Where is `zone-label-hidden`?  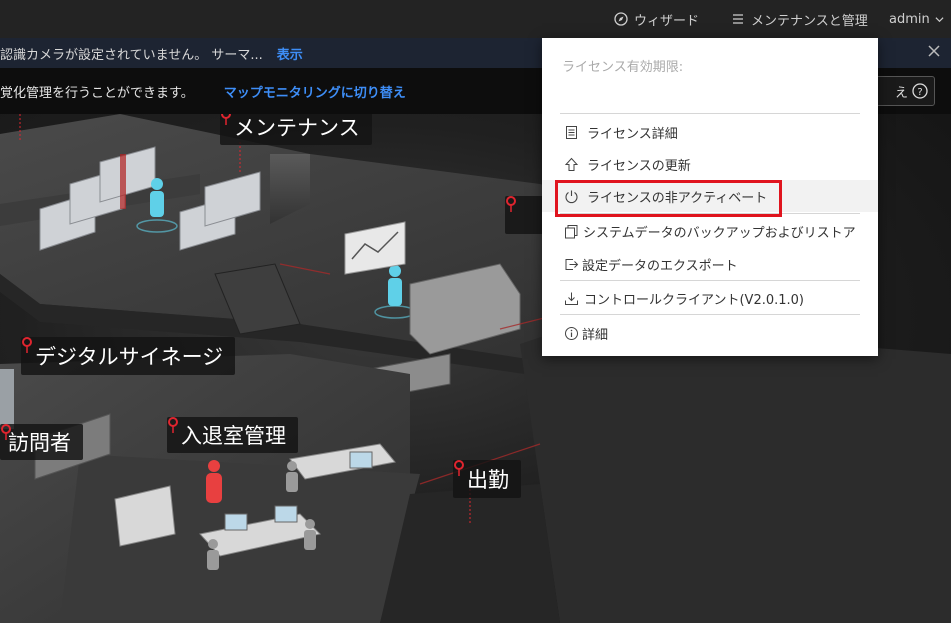 zone-label-hidden is located at coordinates (525, 215).